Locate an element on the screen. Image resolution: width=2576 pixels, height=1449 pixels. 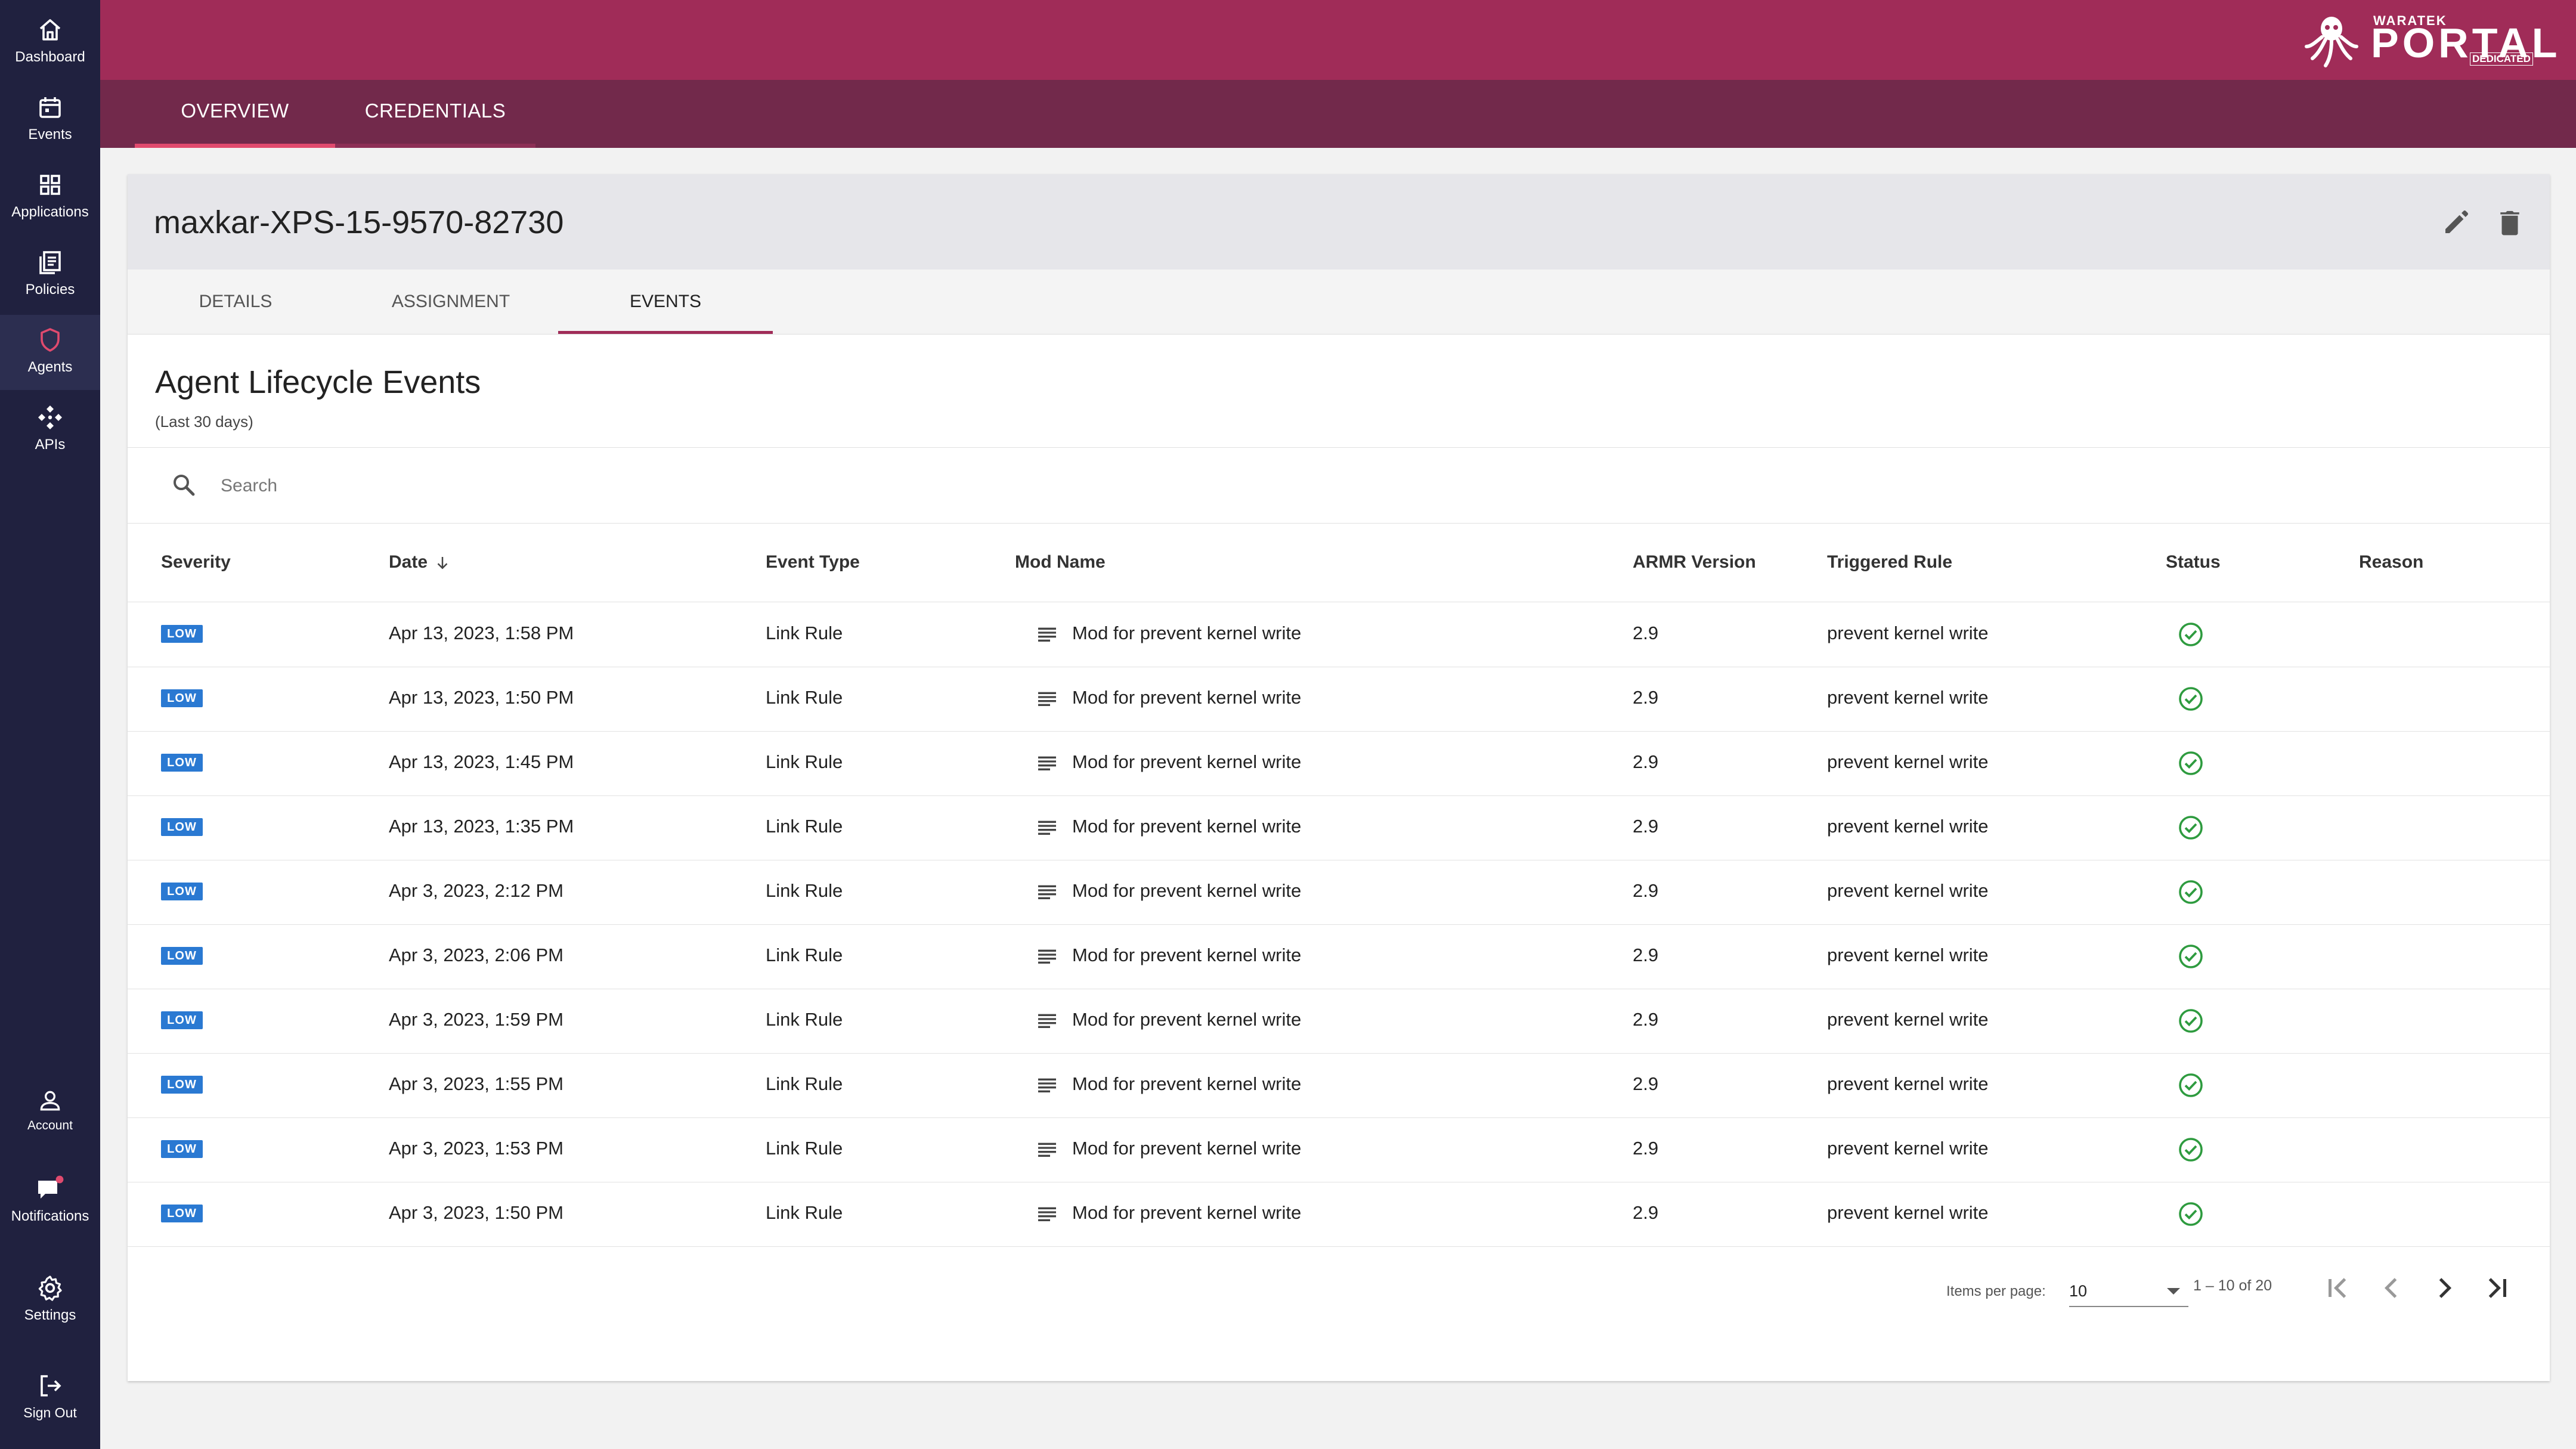
first-page-icon is located at coordinates (2337, 1288).